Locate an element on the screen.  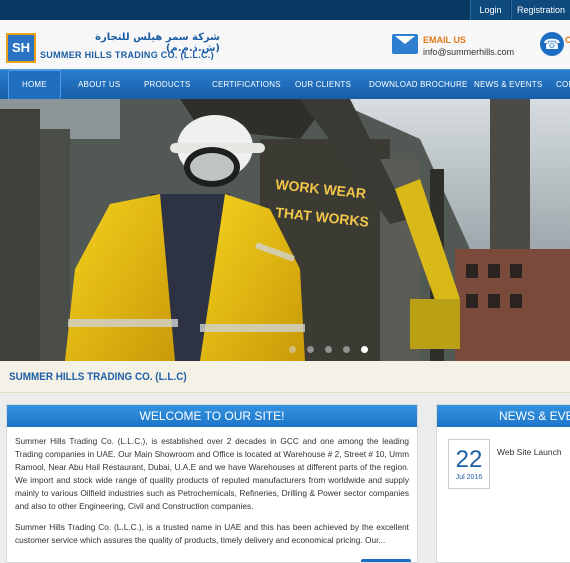
phone-icon: ☎ is located at coordinates (552, 44).